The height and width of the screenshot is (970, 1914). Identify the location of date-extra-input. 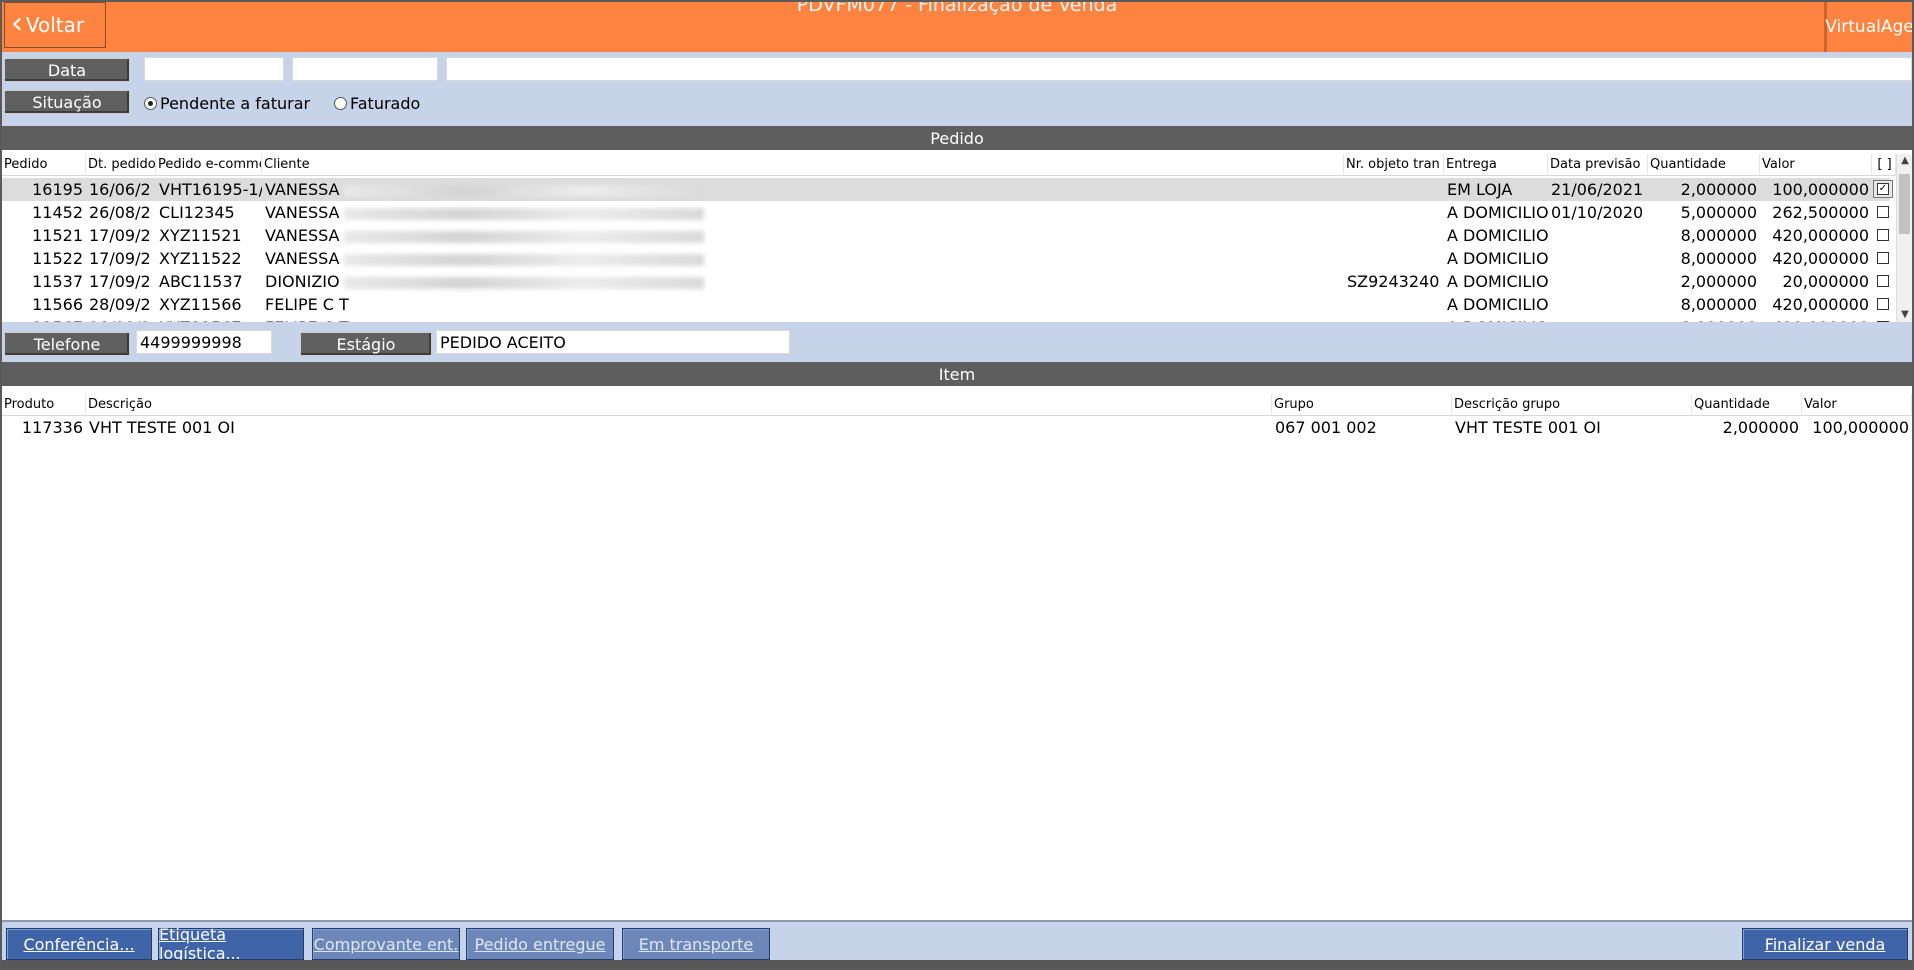
(1179, 69).